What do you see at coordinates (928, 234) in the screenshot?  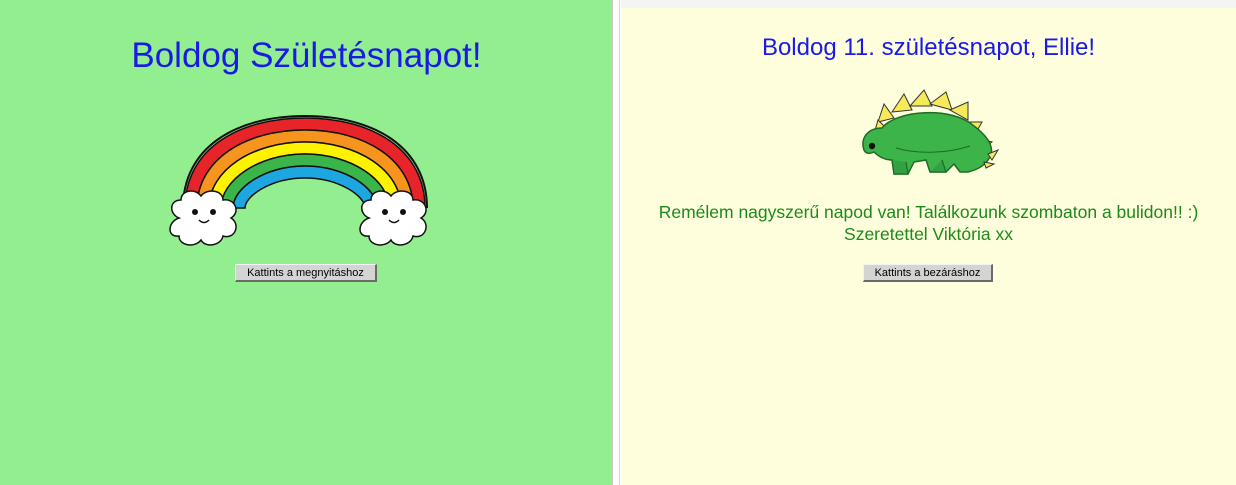 I see `message-signature: Szeretettel Viktória xx` at bounding box center [928, 234].